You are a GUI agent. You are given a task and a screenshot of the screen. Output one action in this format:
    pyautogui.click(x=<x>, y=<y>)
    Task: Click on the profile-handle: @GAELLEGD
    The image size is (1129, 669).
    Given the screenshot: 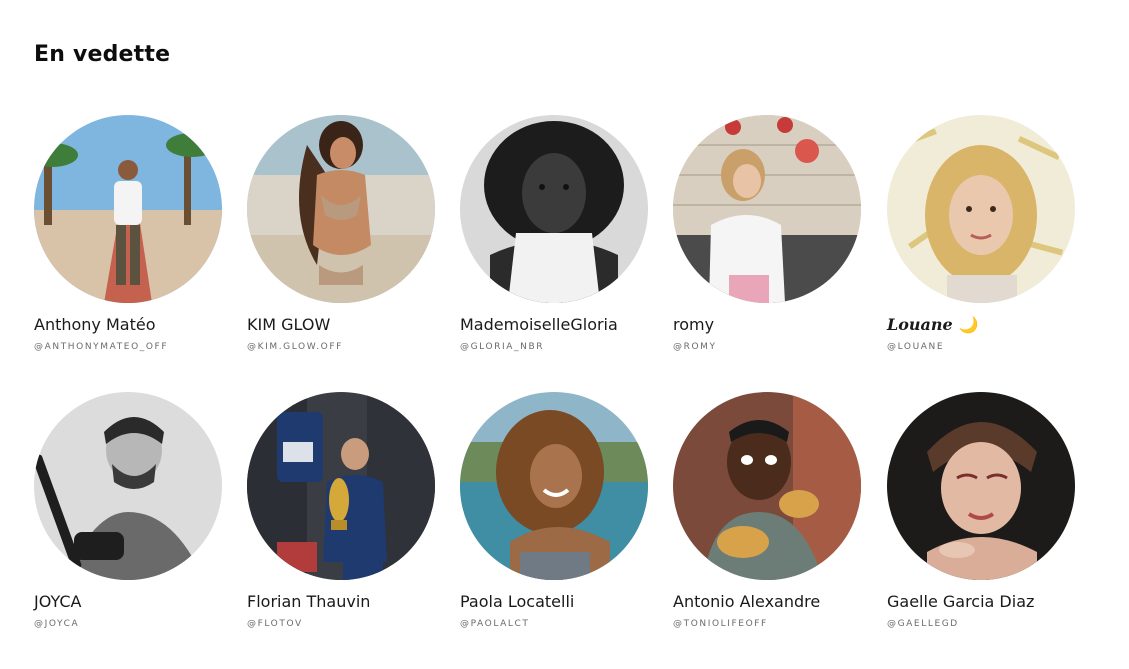 What is the action you would take?
    pyautogui.click(x=923, y=624)
    